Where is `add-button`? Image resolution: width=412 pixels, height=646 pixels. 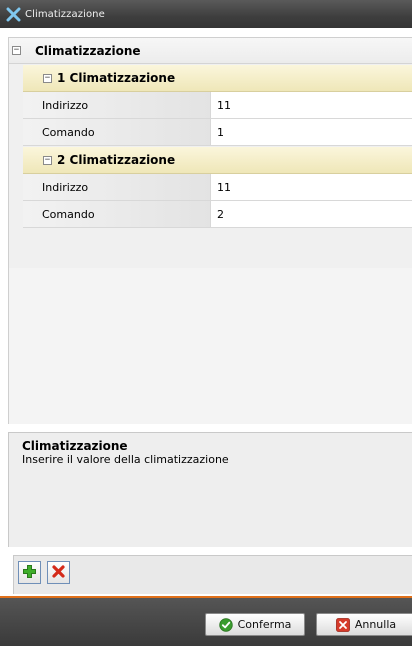
add-button is located at coordinates (29, 572).